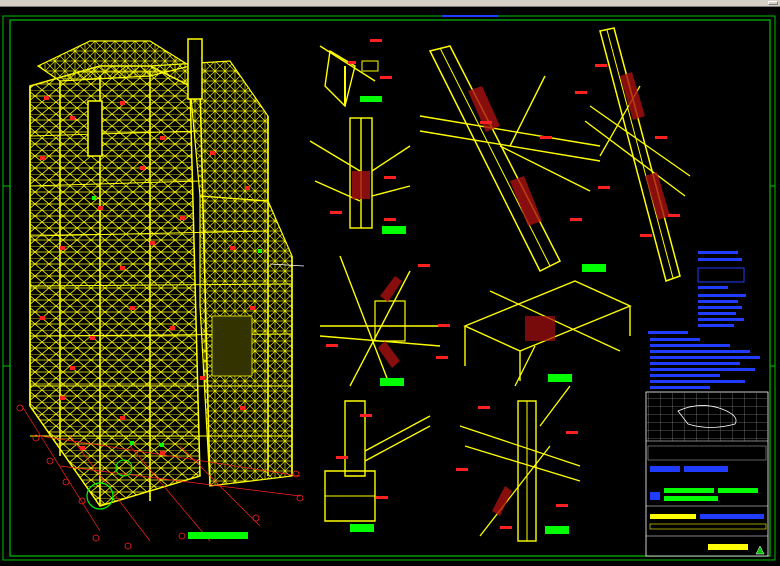  I want to click on main-view-label, so click(218, 535).